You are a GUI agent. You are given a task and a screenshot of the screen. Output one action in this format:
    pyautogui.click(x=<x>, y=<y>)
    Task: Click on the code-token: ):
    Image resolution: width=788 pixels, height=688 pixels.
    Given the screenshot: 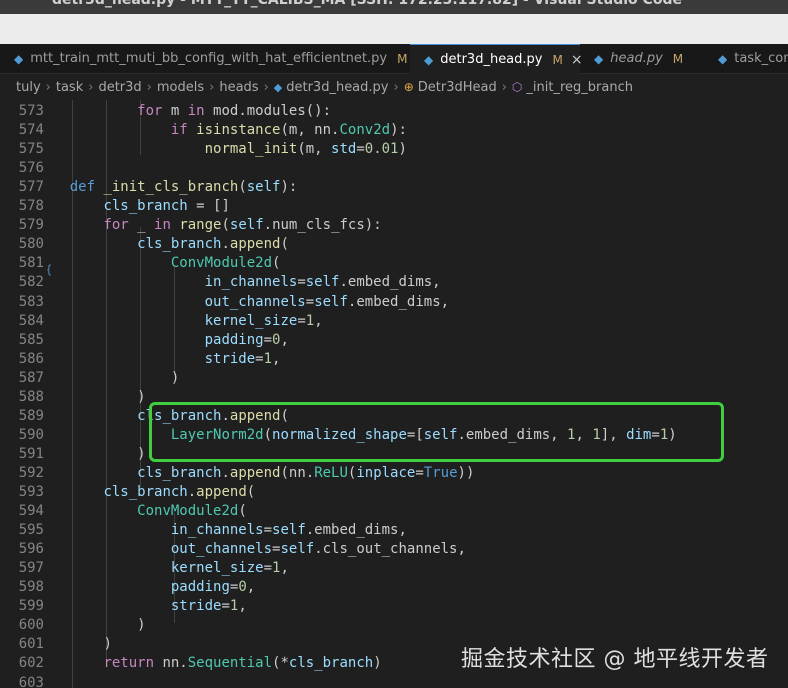 What is the action you would take?
    pyautogui.click(x=289, y=187)
    